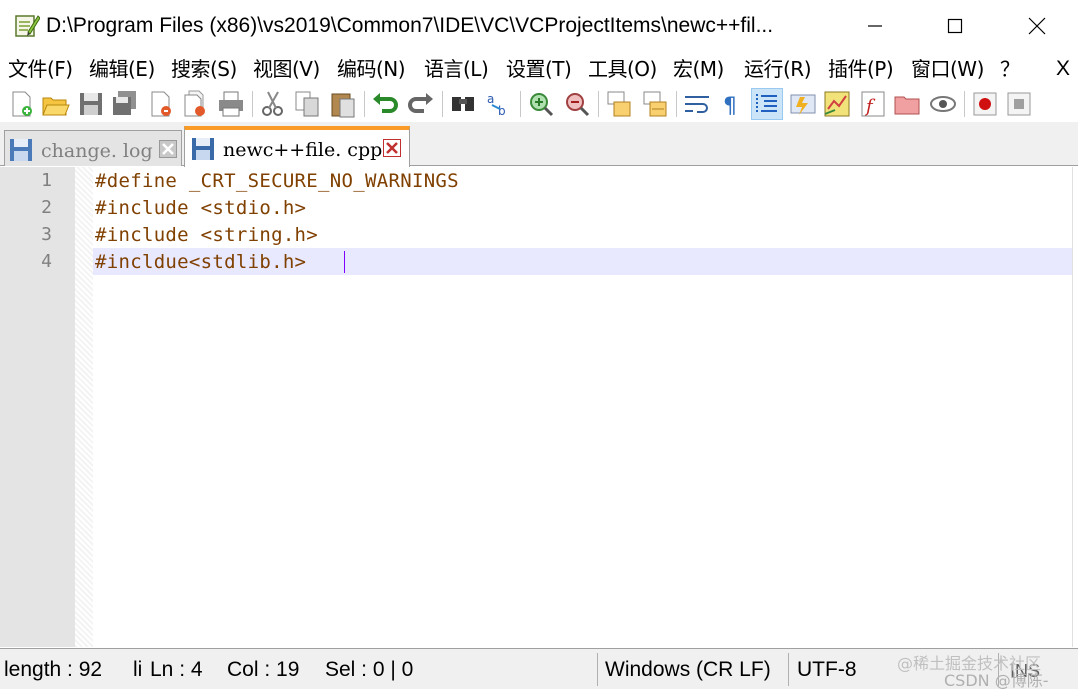 The image size is (1078, 689). I want to click on menu-edit: 编辑(E), so click(122, 69).